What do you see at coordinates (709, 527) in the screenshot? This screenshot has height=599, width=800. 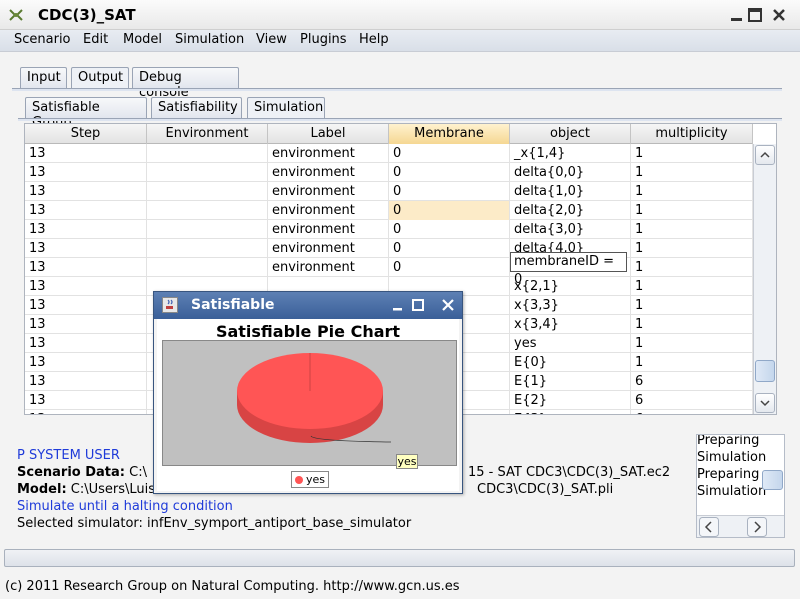 I see `chevron-left-icon` at bounding box center [709, 527].